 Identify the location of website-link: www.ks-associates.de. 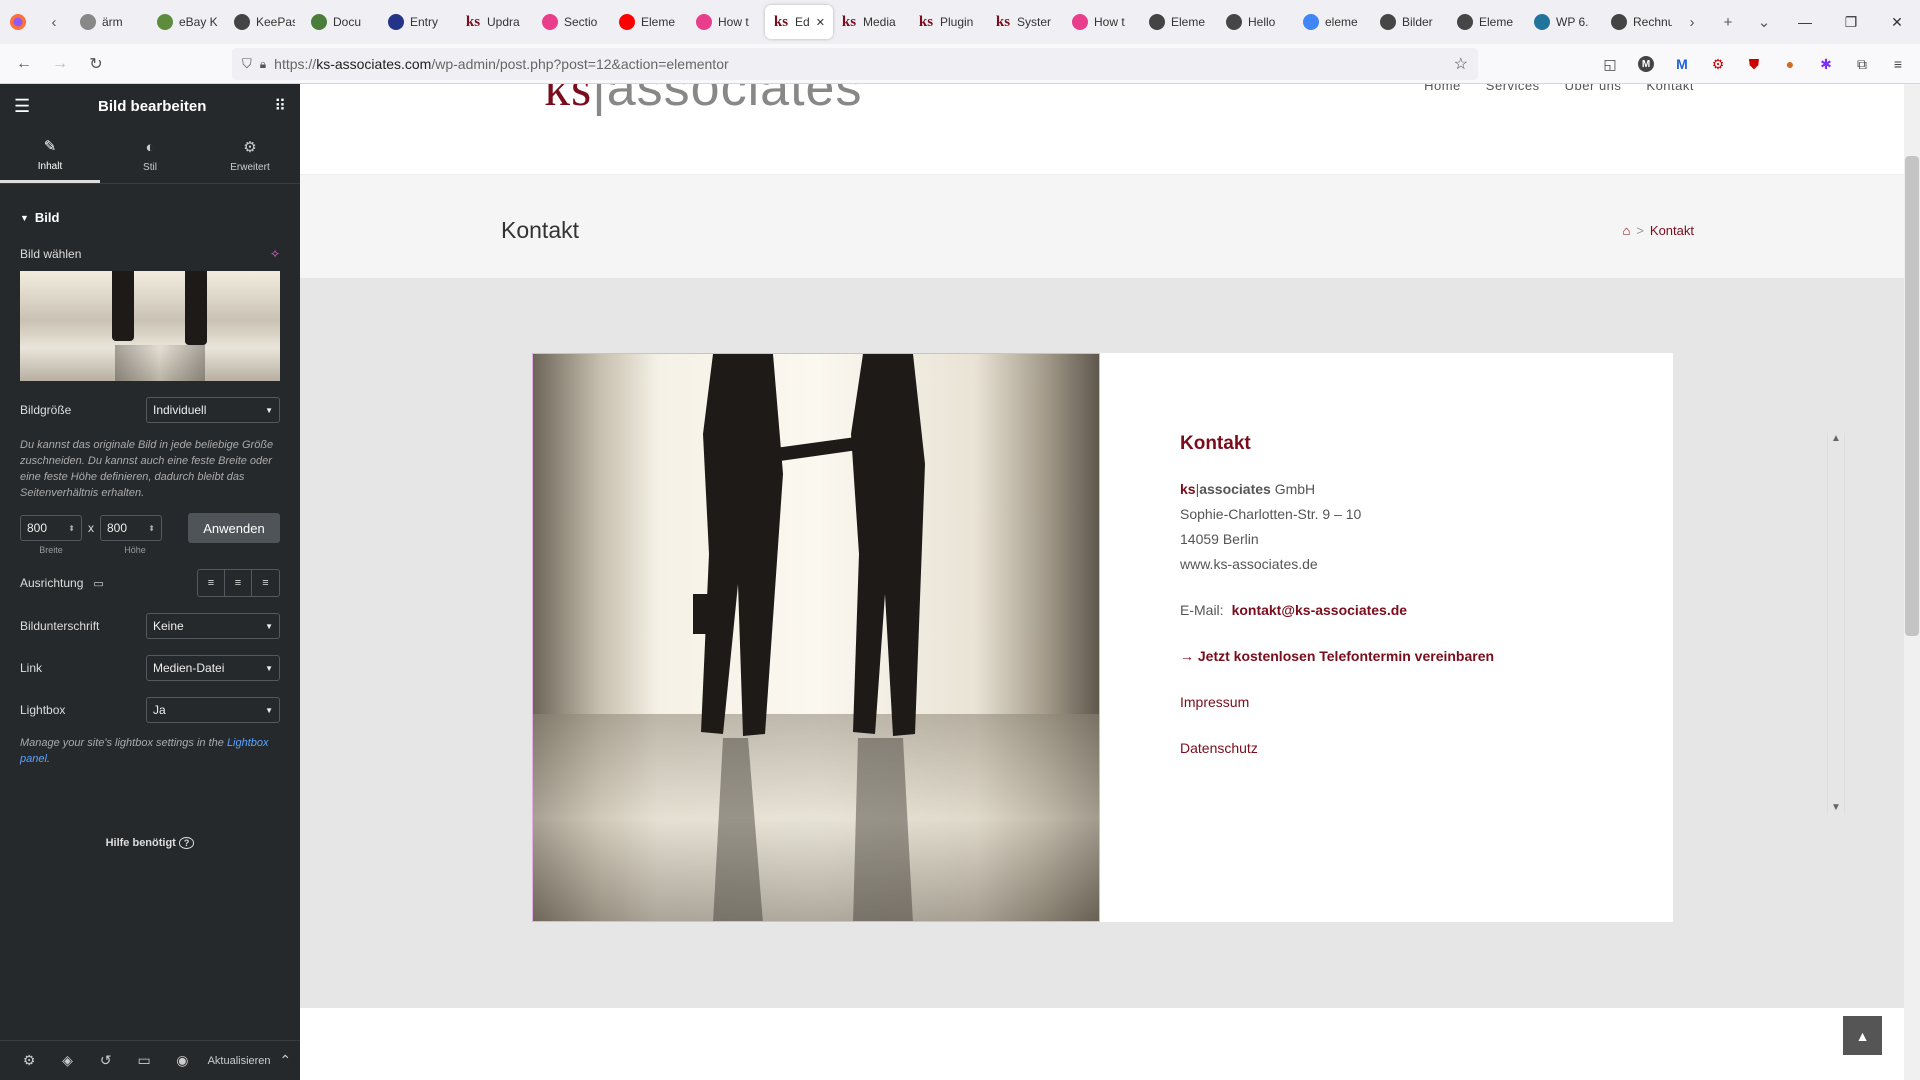
(1395, 564).